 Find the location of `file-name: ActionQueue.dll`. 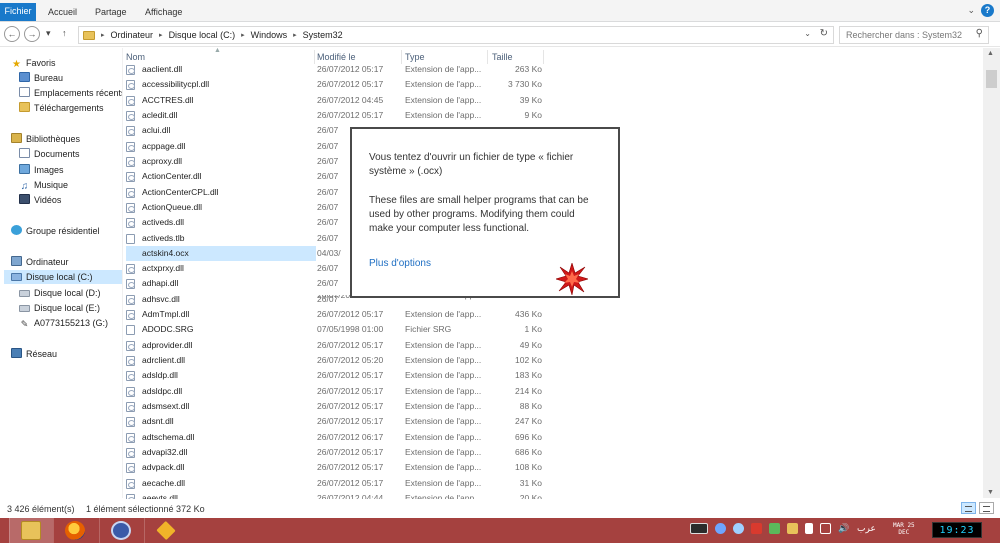

file-name: ActionQueue.dll is located at coordinates (172, 206).